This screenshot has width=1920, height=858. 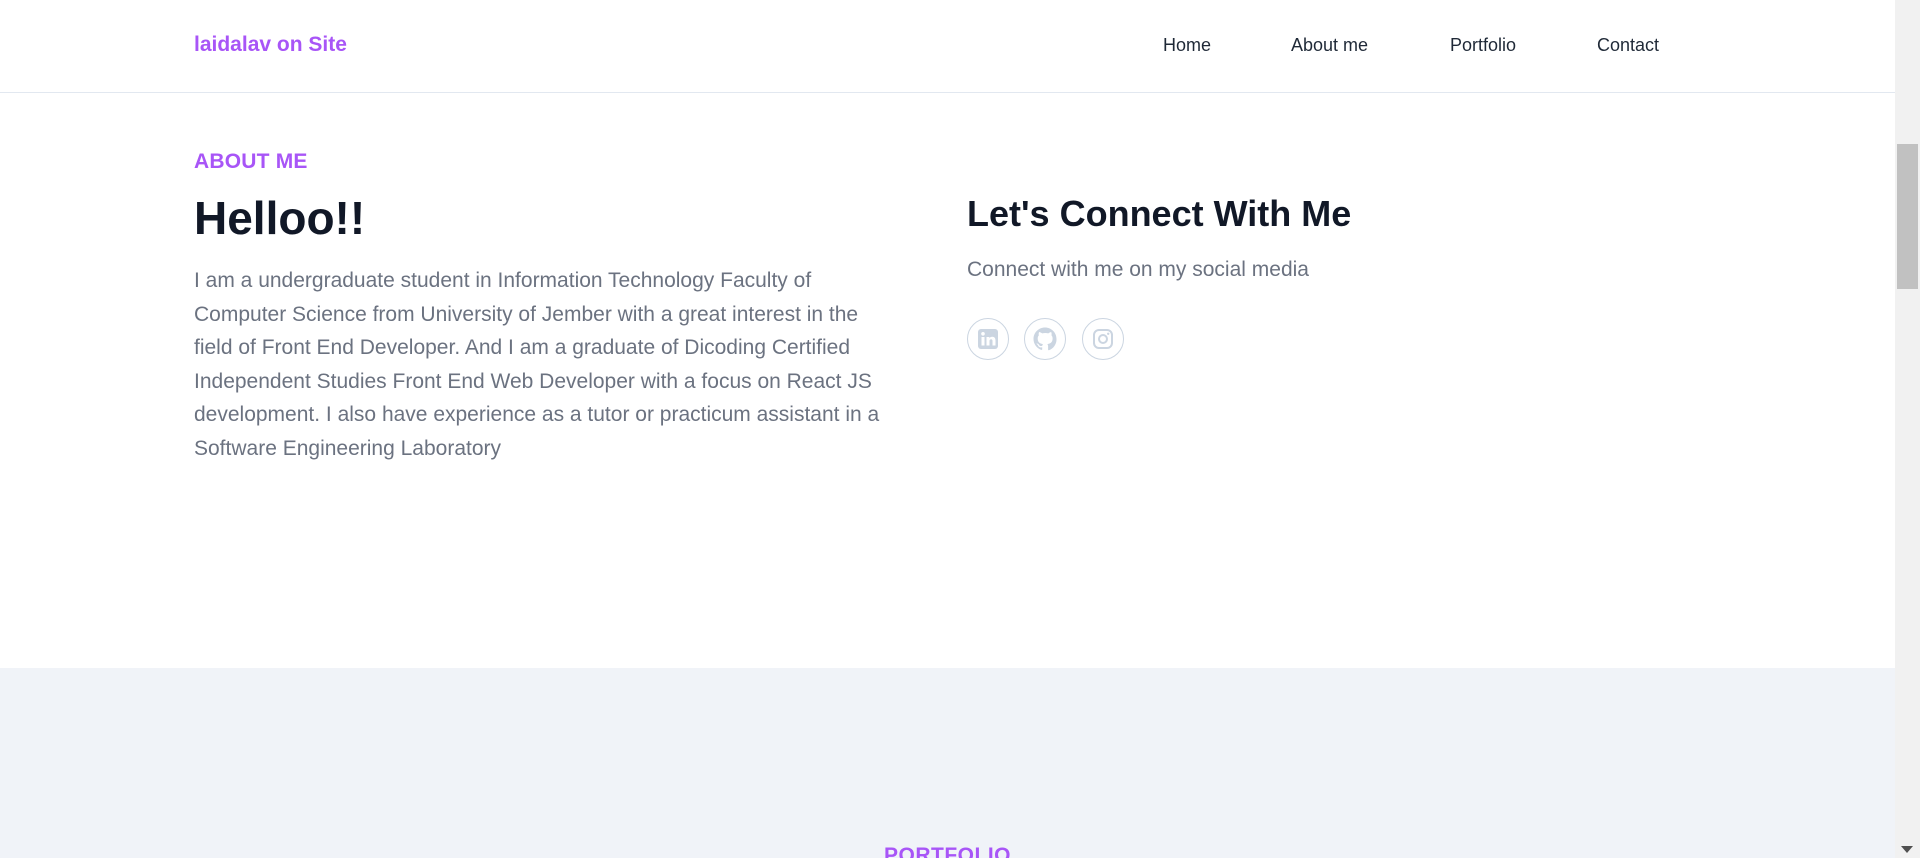 I want to click on github-icon, so click(x=1045, y=339).